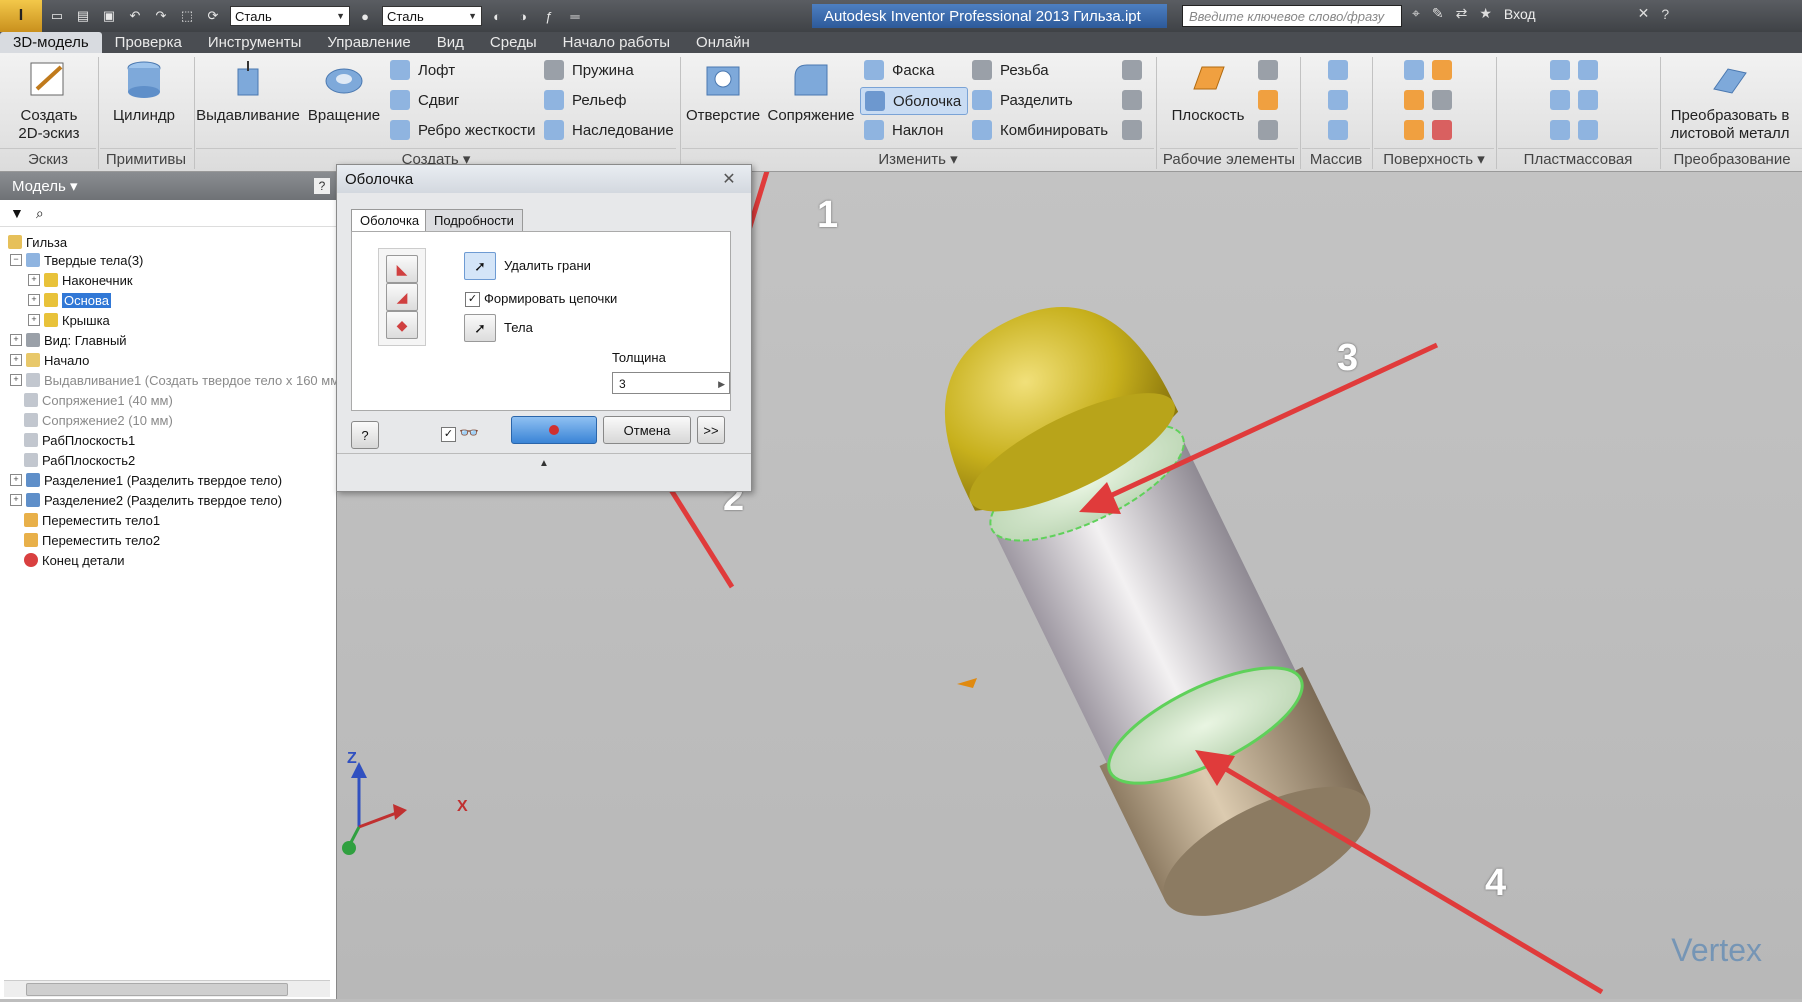  Describe the element at coordinates (79, 440) in the screenshot. I see `tree-node-workplane1: РабПлоскость1` at that location.